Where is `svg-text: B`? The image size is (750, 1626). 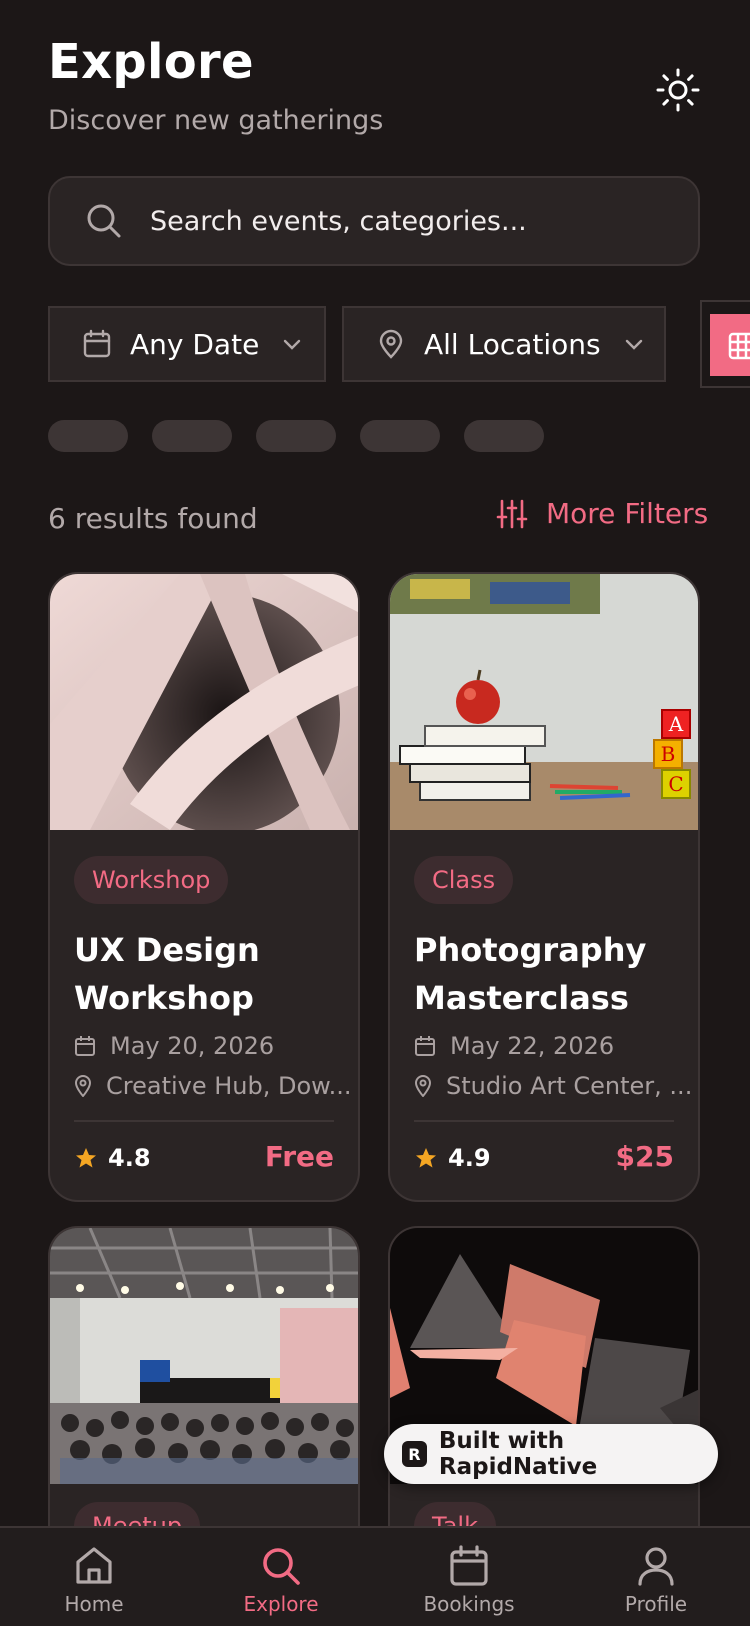
svg-text: B is located at coordinates (668, 754).